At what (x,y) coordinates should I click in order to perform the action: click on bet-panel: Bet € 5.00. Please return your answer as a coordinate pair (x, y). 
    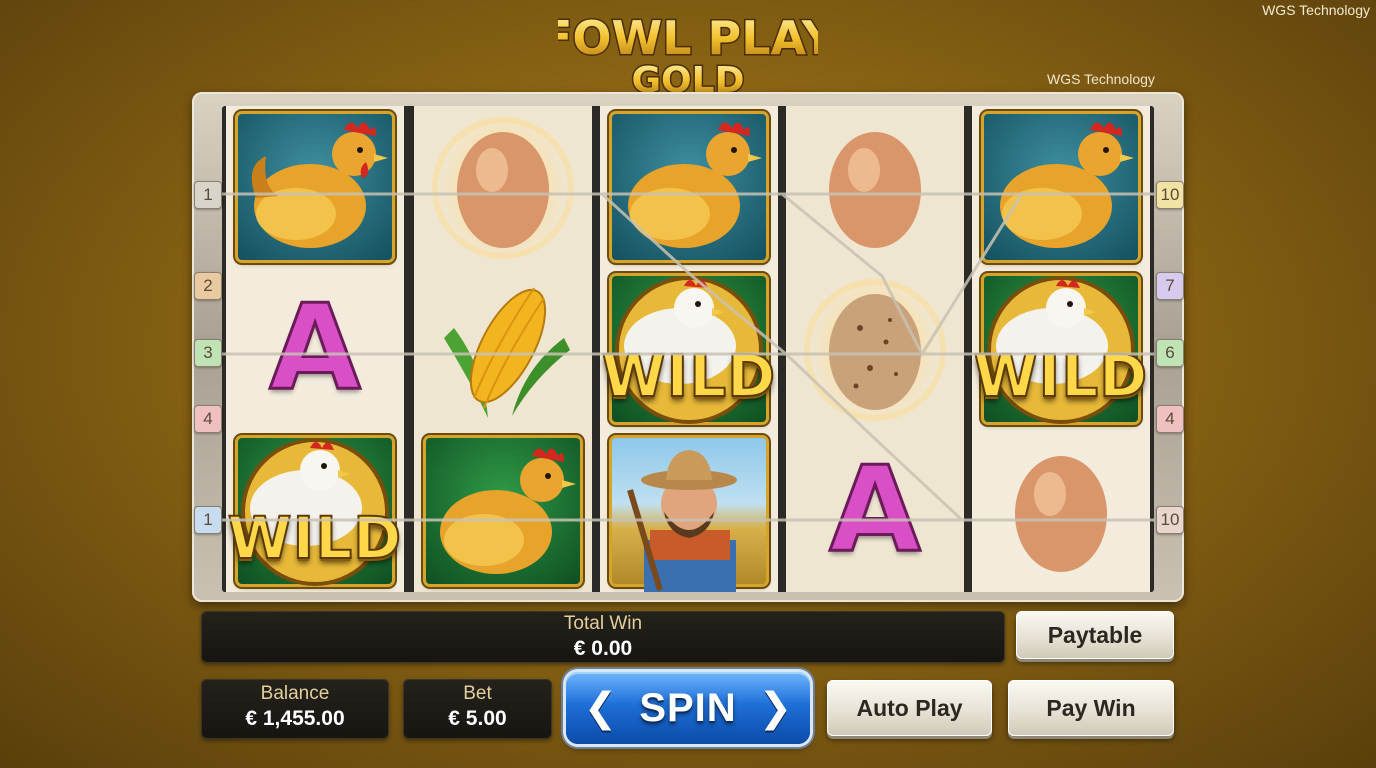
    Looking at the image, I should click on (477, 709).